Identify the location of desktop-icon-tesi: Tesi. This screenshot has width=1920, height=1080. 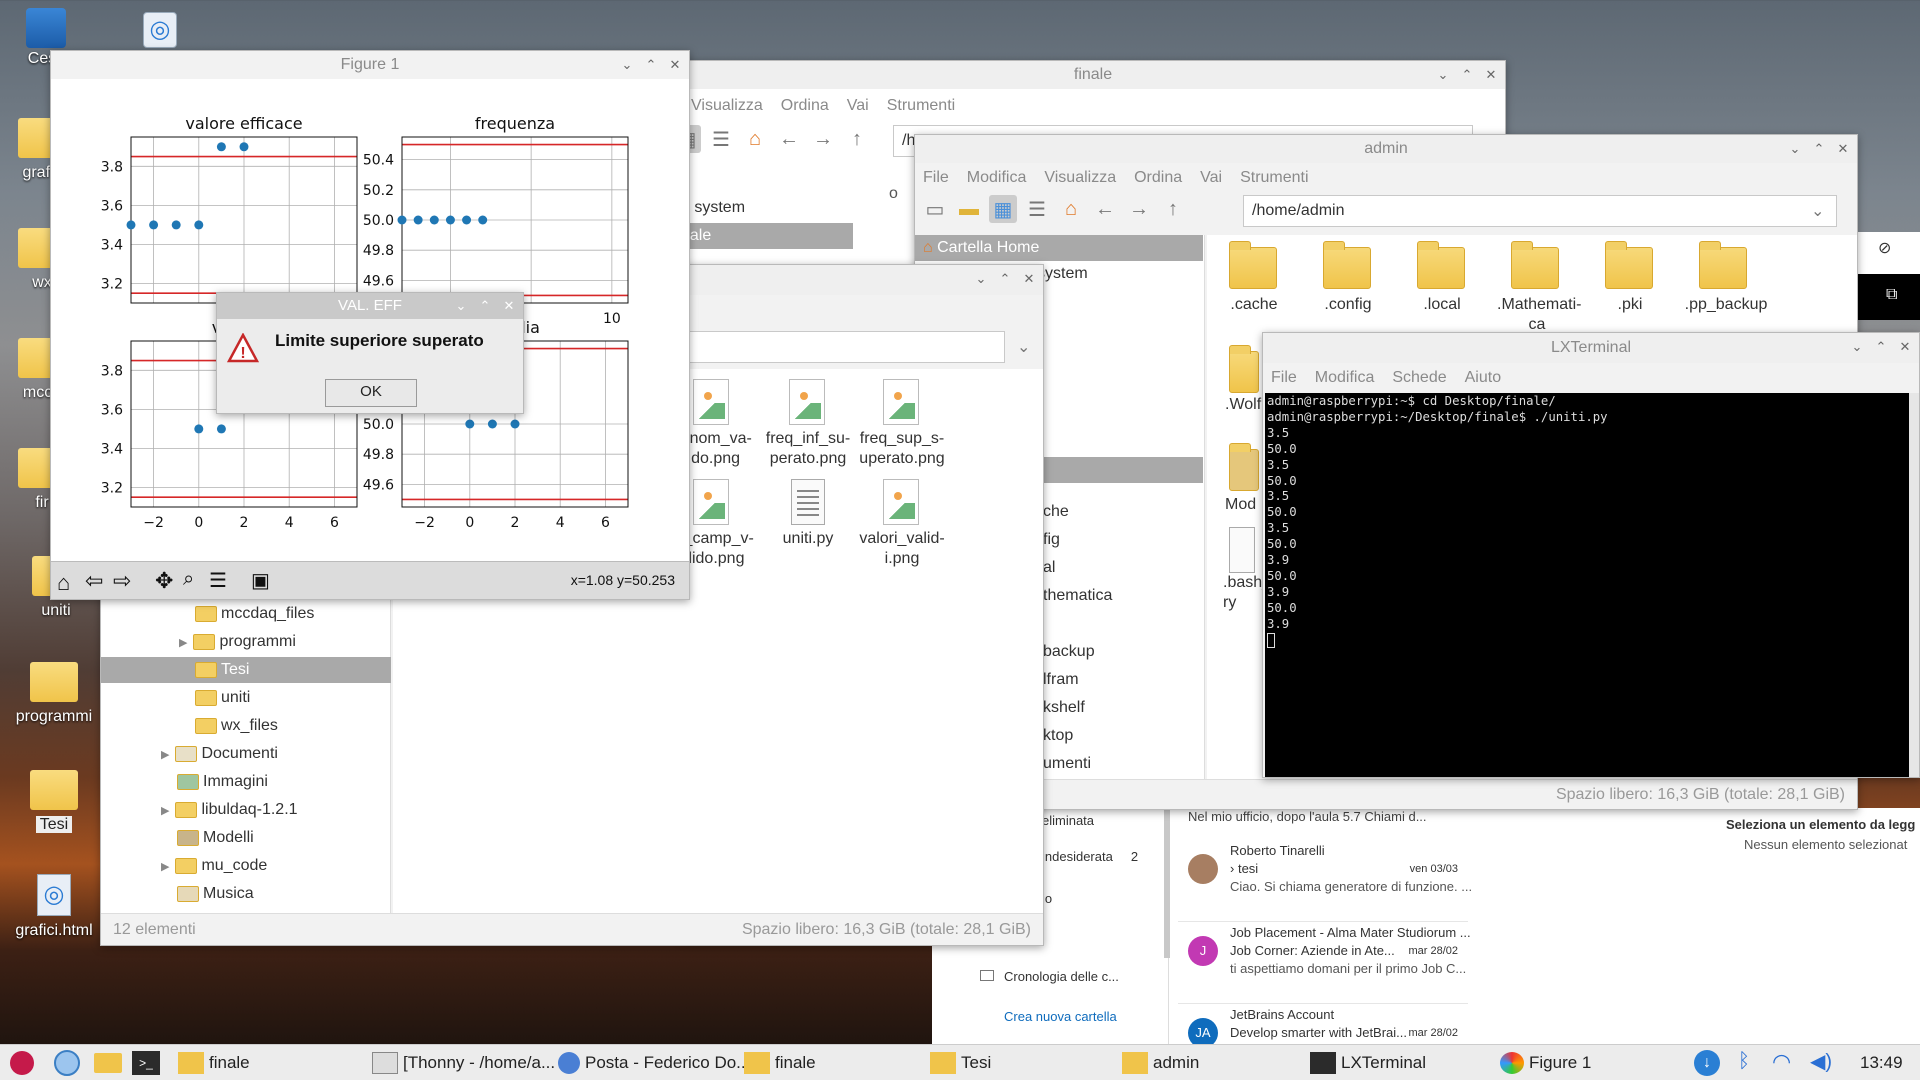
(54, 802).